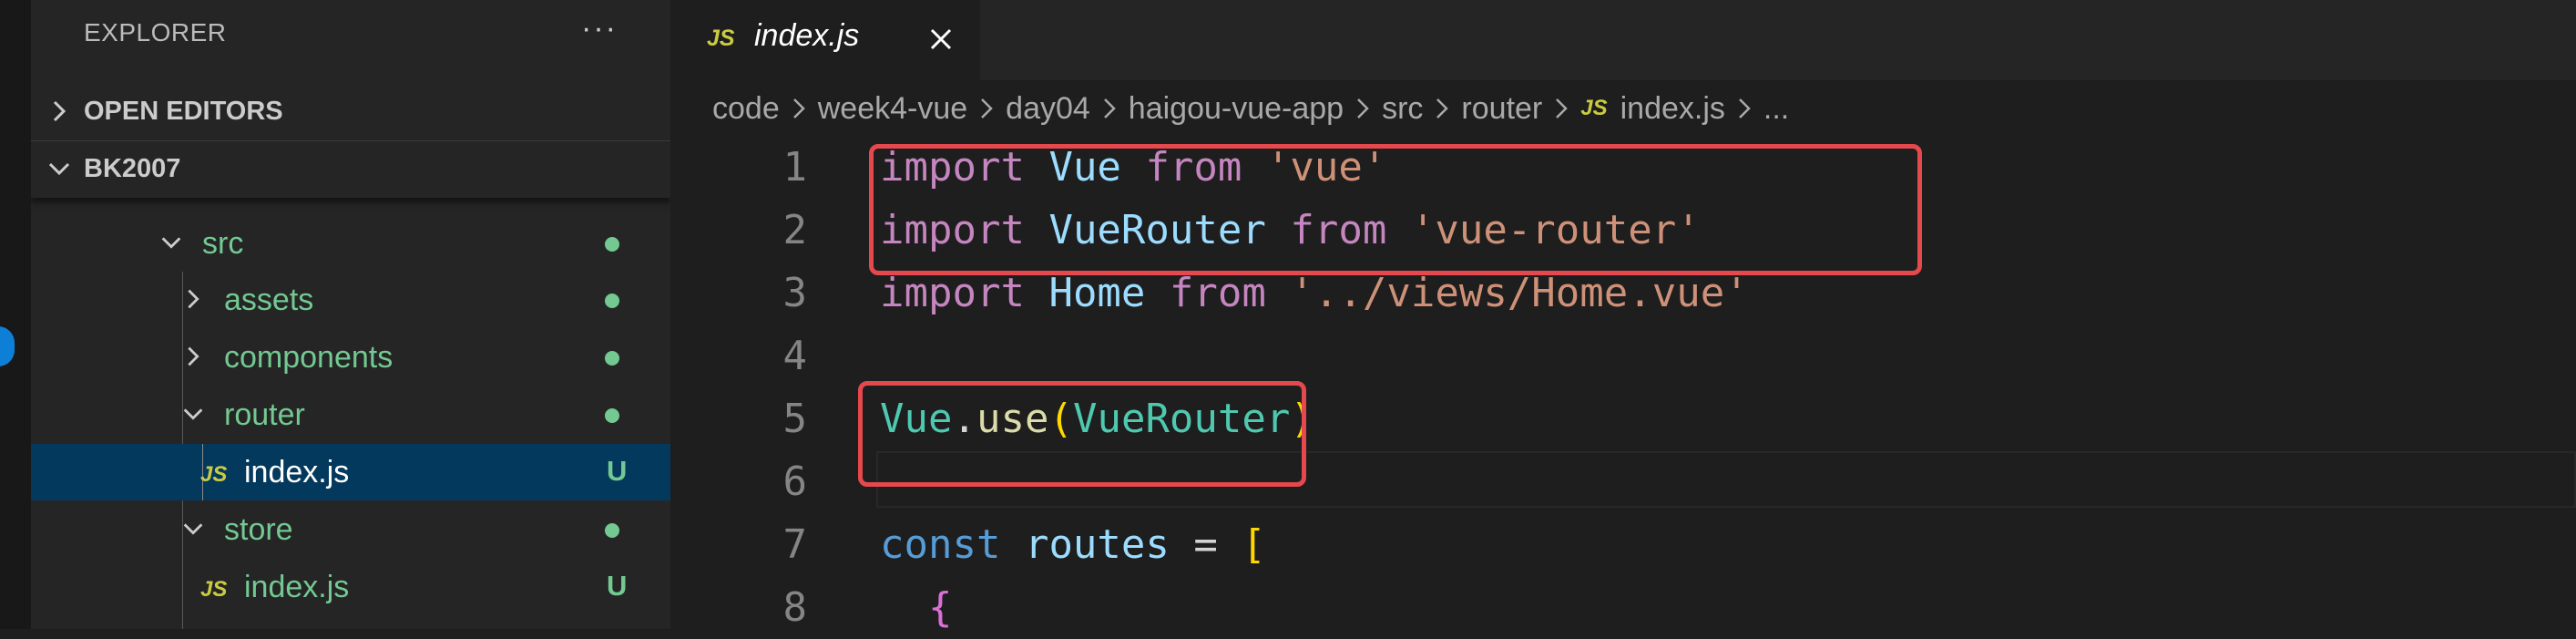  I want to click on line-number: 8, so click(795, 607).